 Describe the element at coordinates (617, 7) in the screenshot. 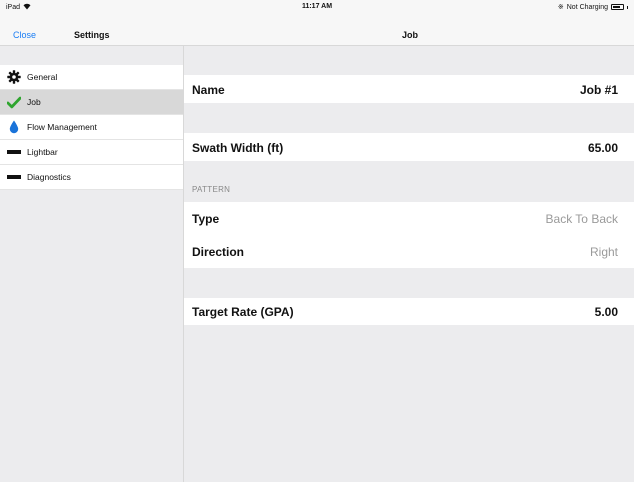

I see `battery-icon` at that location.